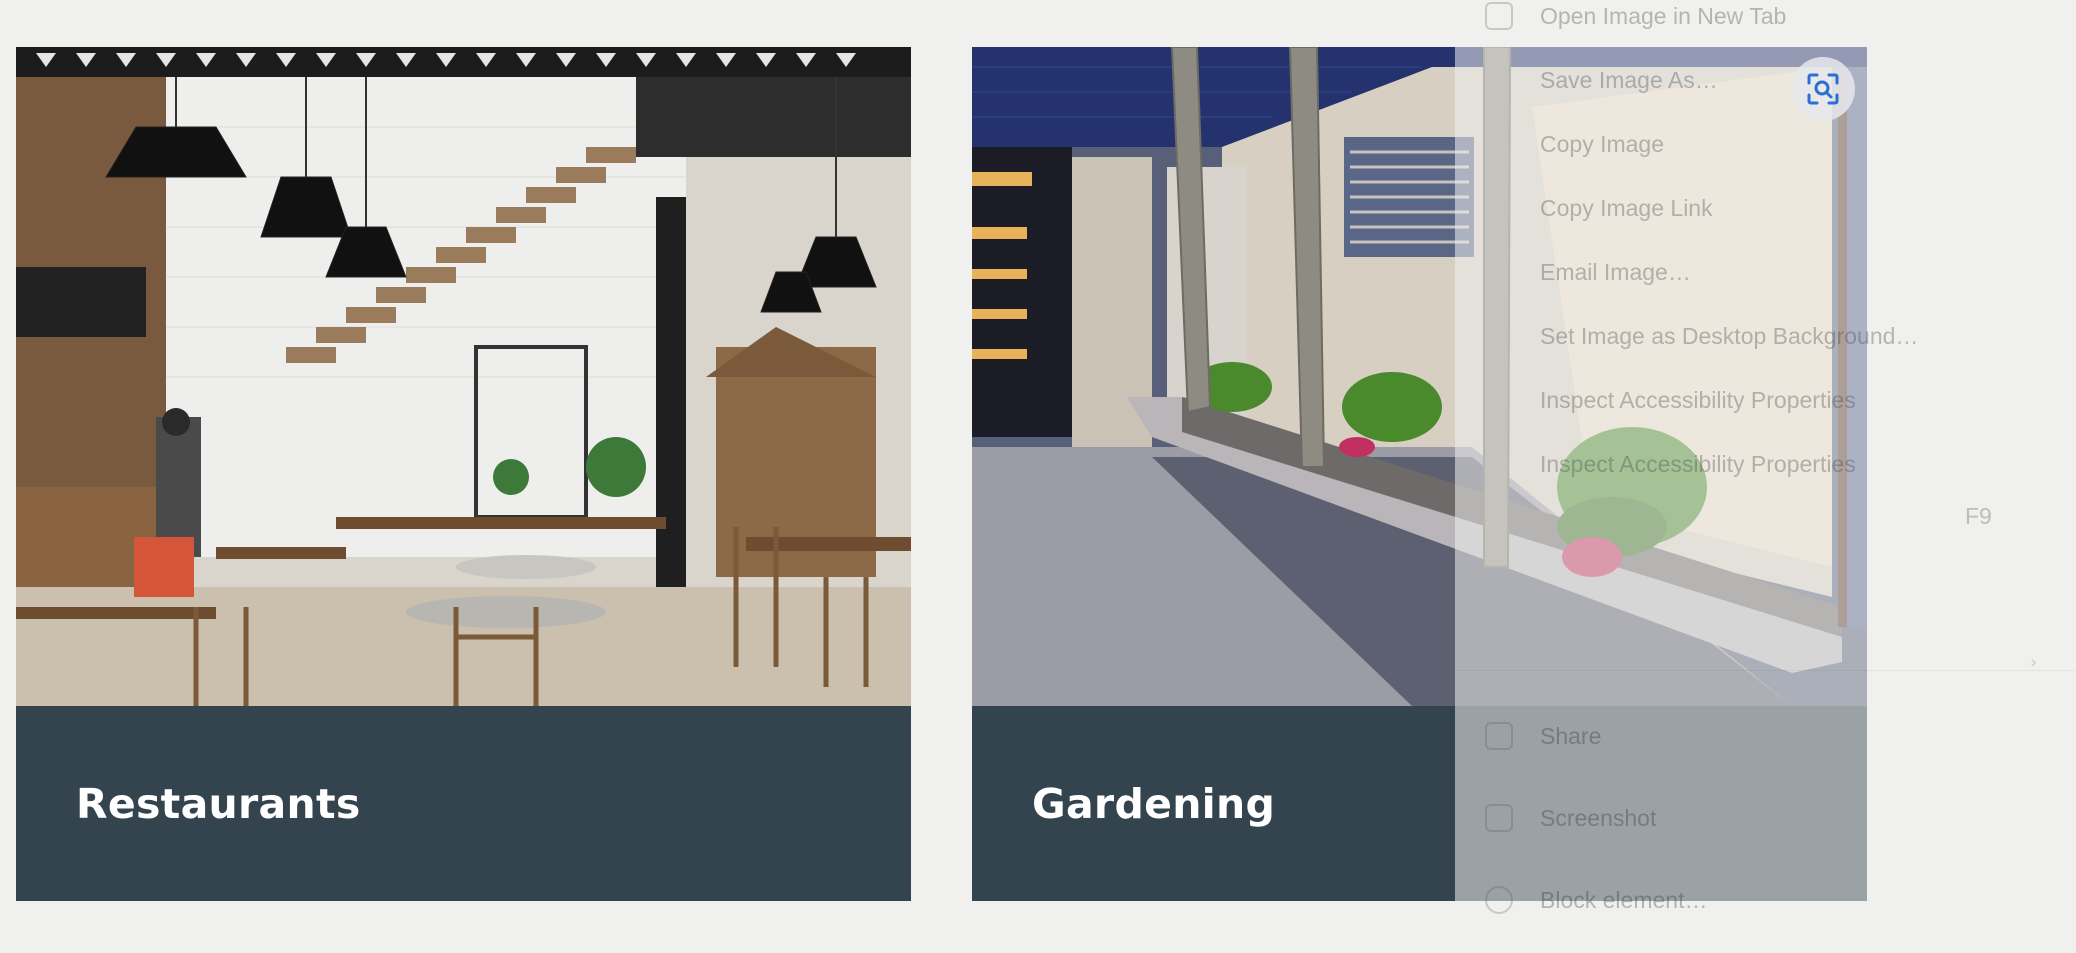 The image size is (2076, 953). I want to click on menu-separator, so click(1765, 670).